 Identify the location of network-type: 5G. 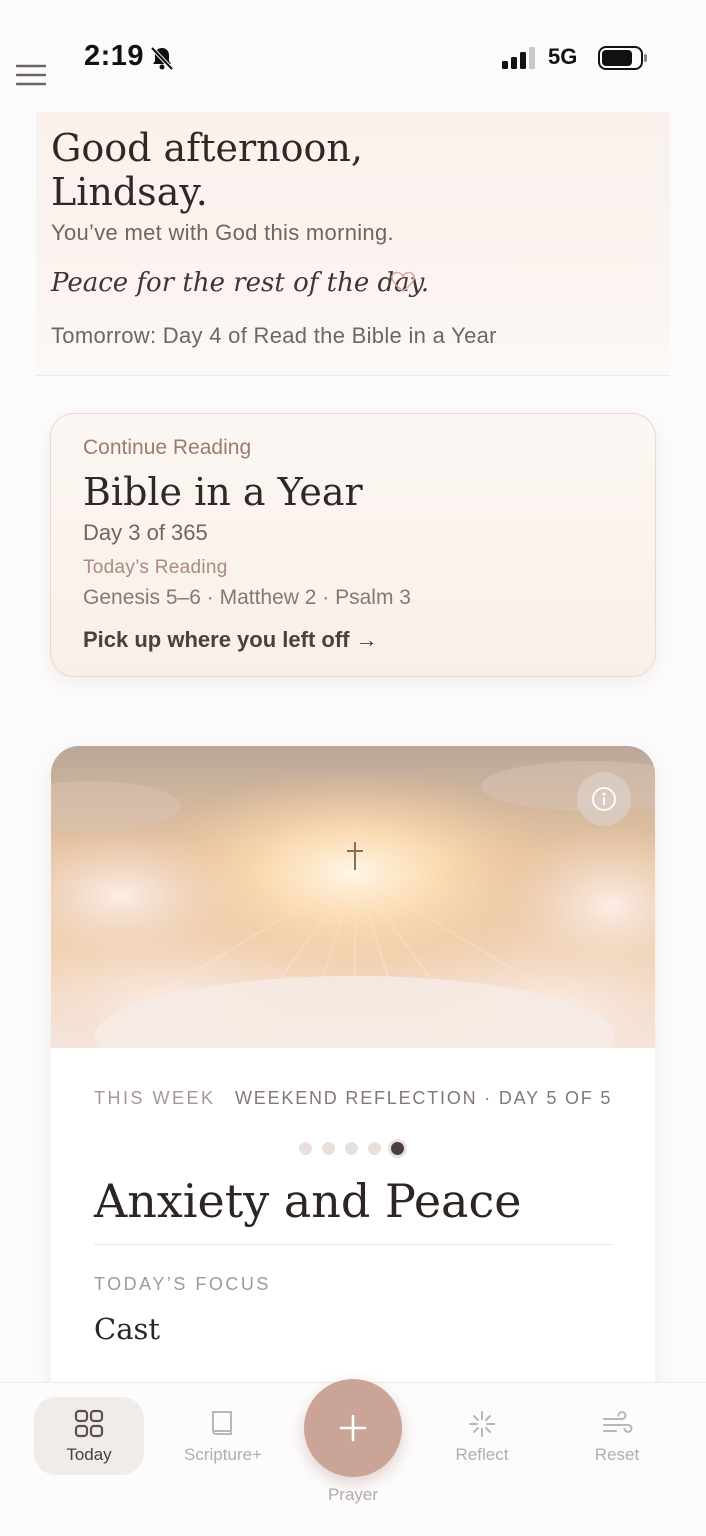
(563, 56).